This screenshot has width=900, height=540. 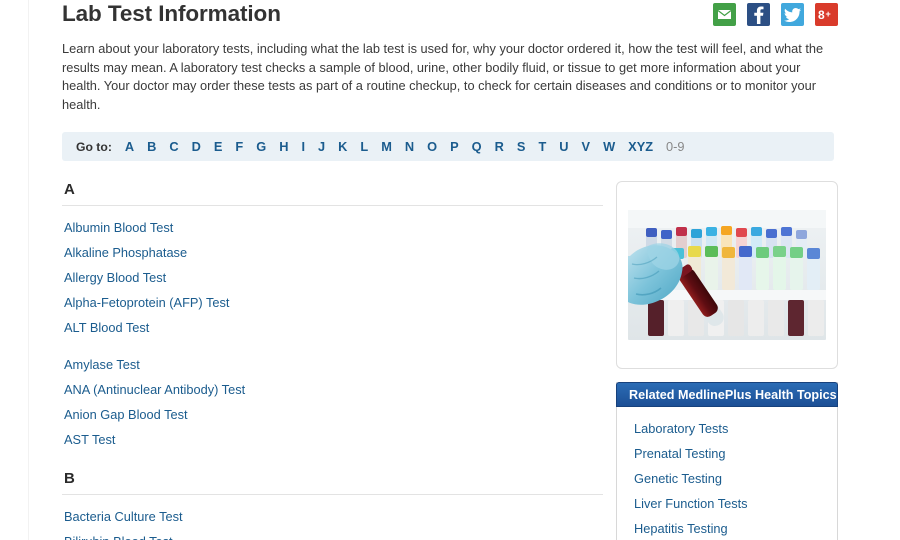 I want to click on test-link: Albumin Blood Test, so click(x=335, y=227).